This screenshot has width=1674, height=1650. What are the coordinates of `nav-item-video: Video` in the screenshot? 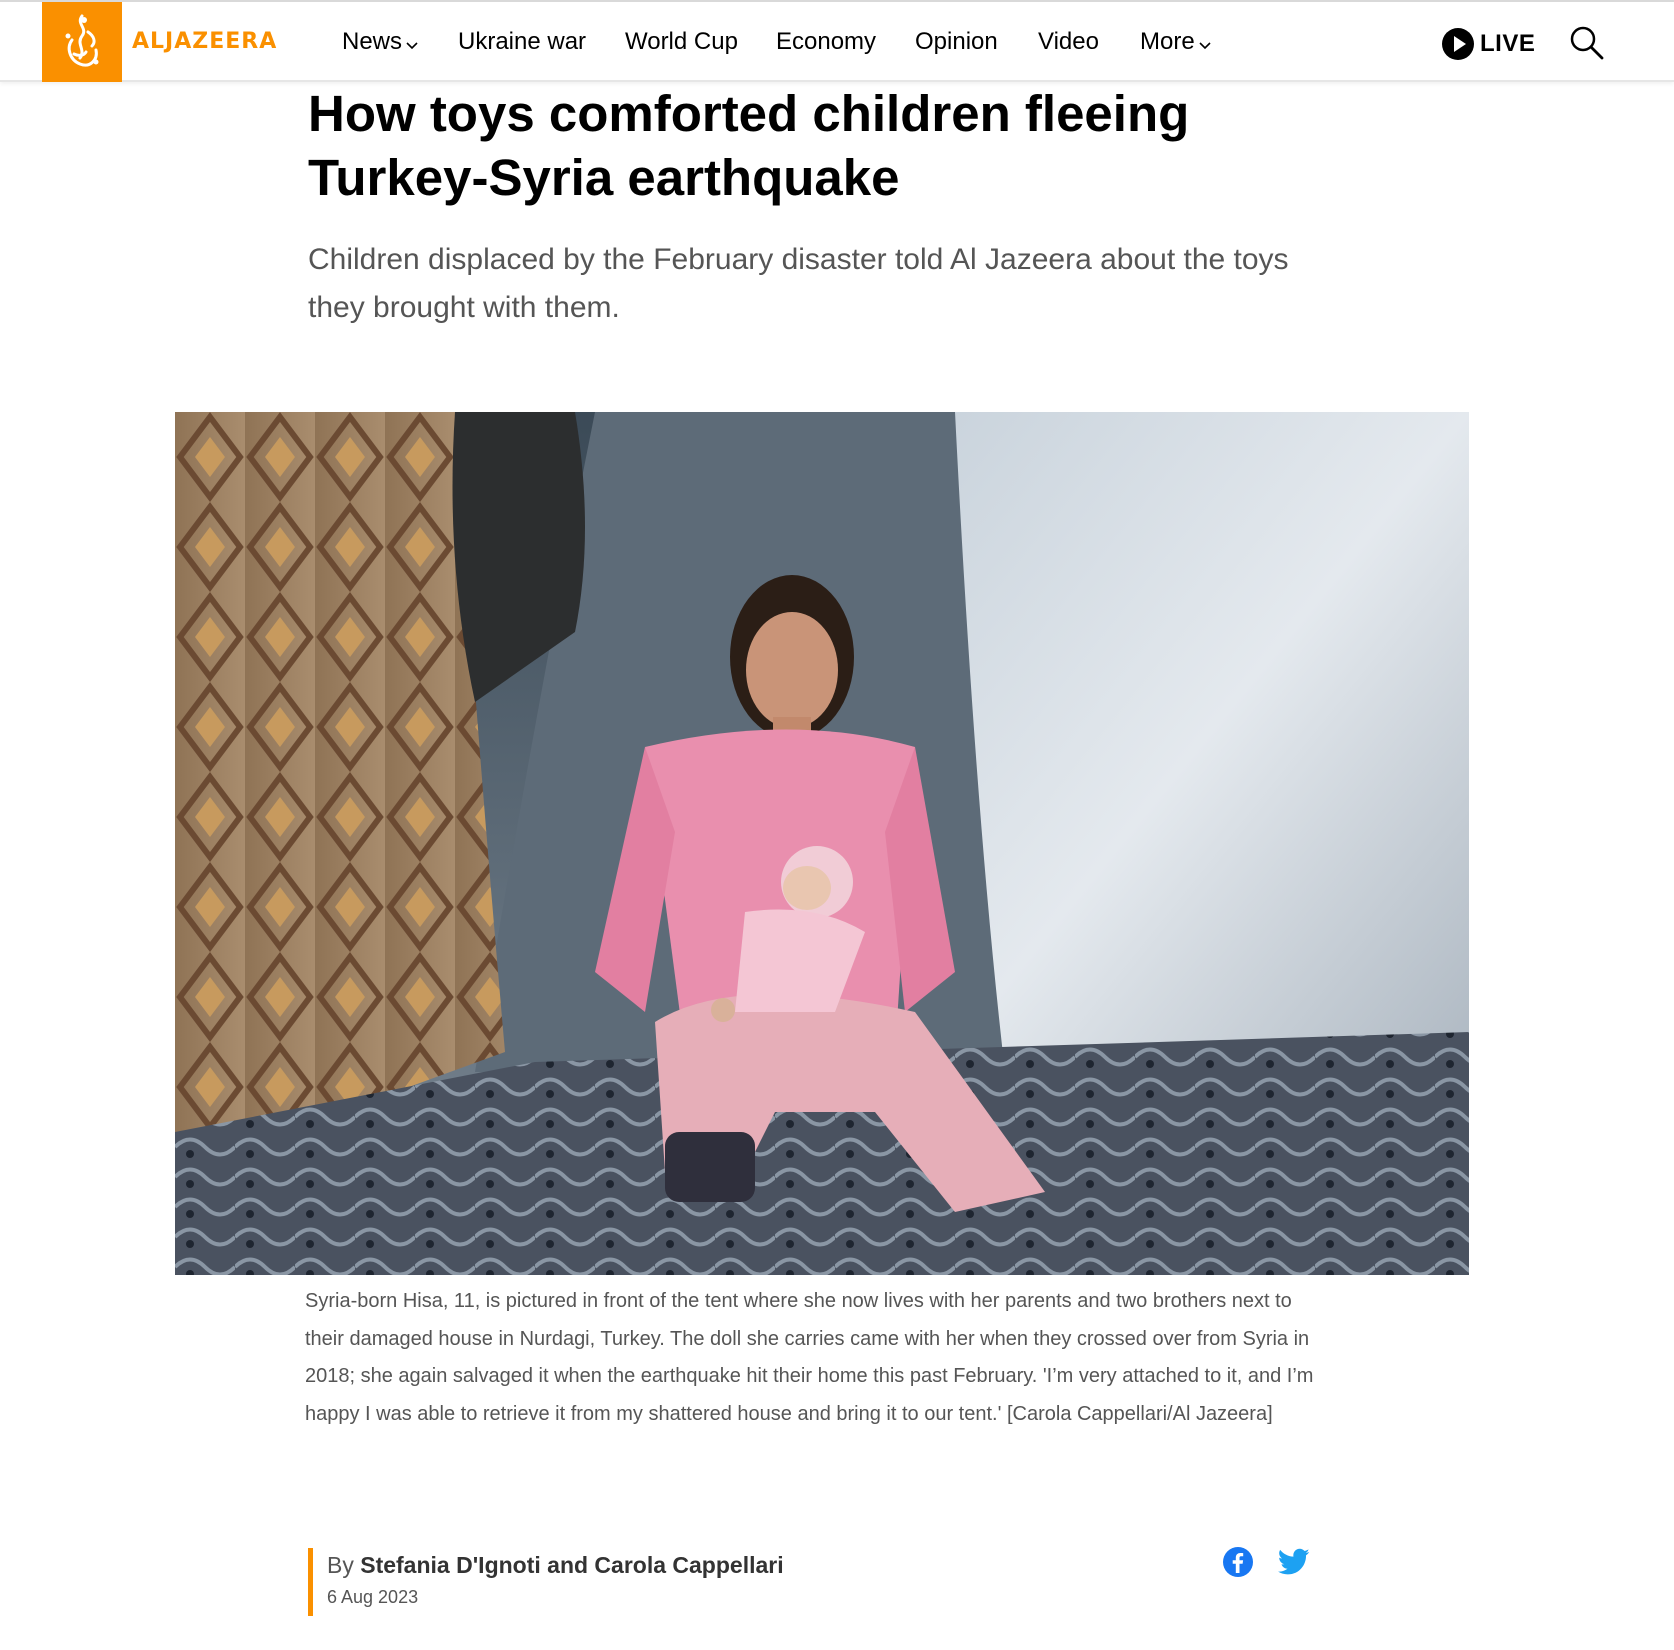 It's located at (1068, 42).